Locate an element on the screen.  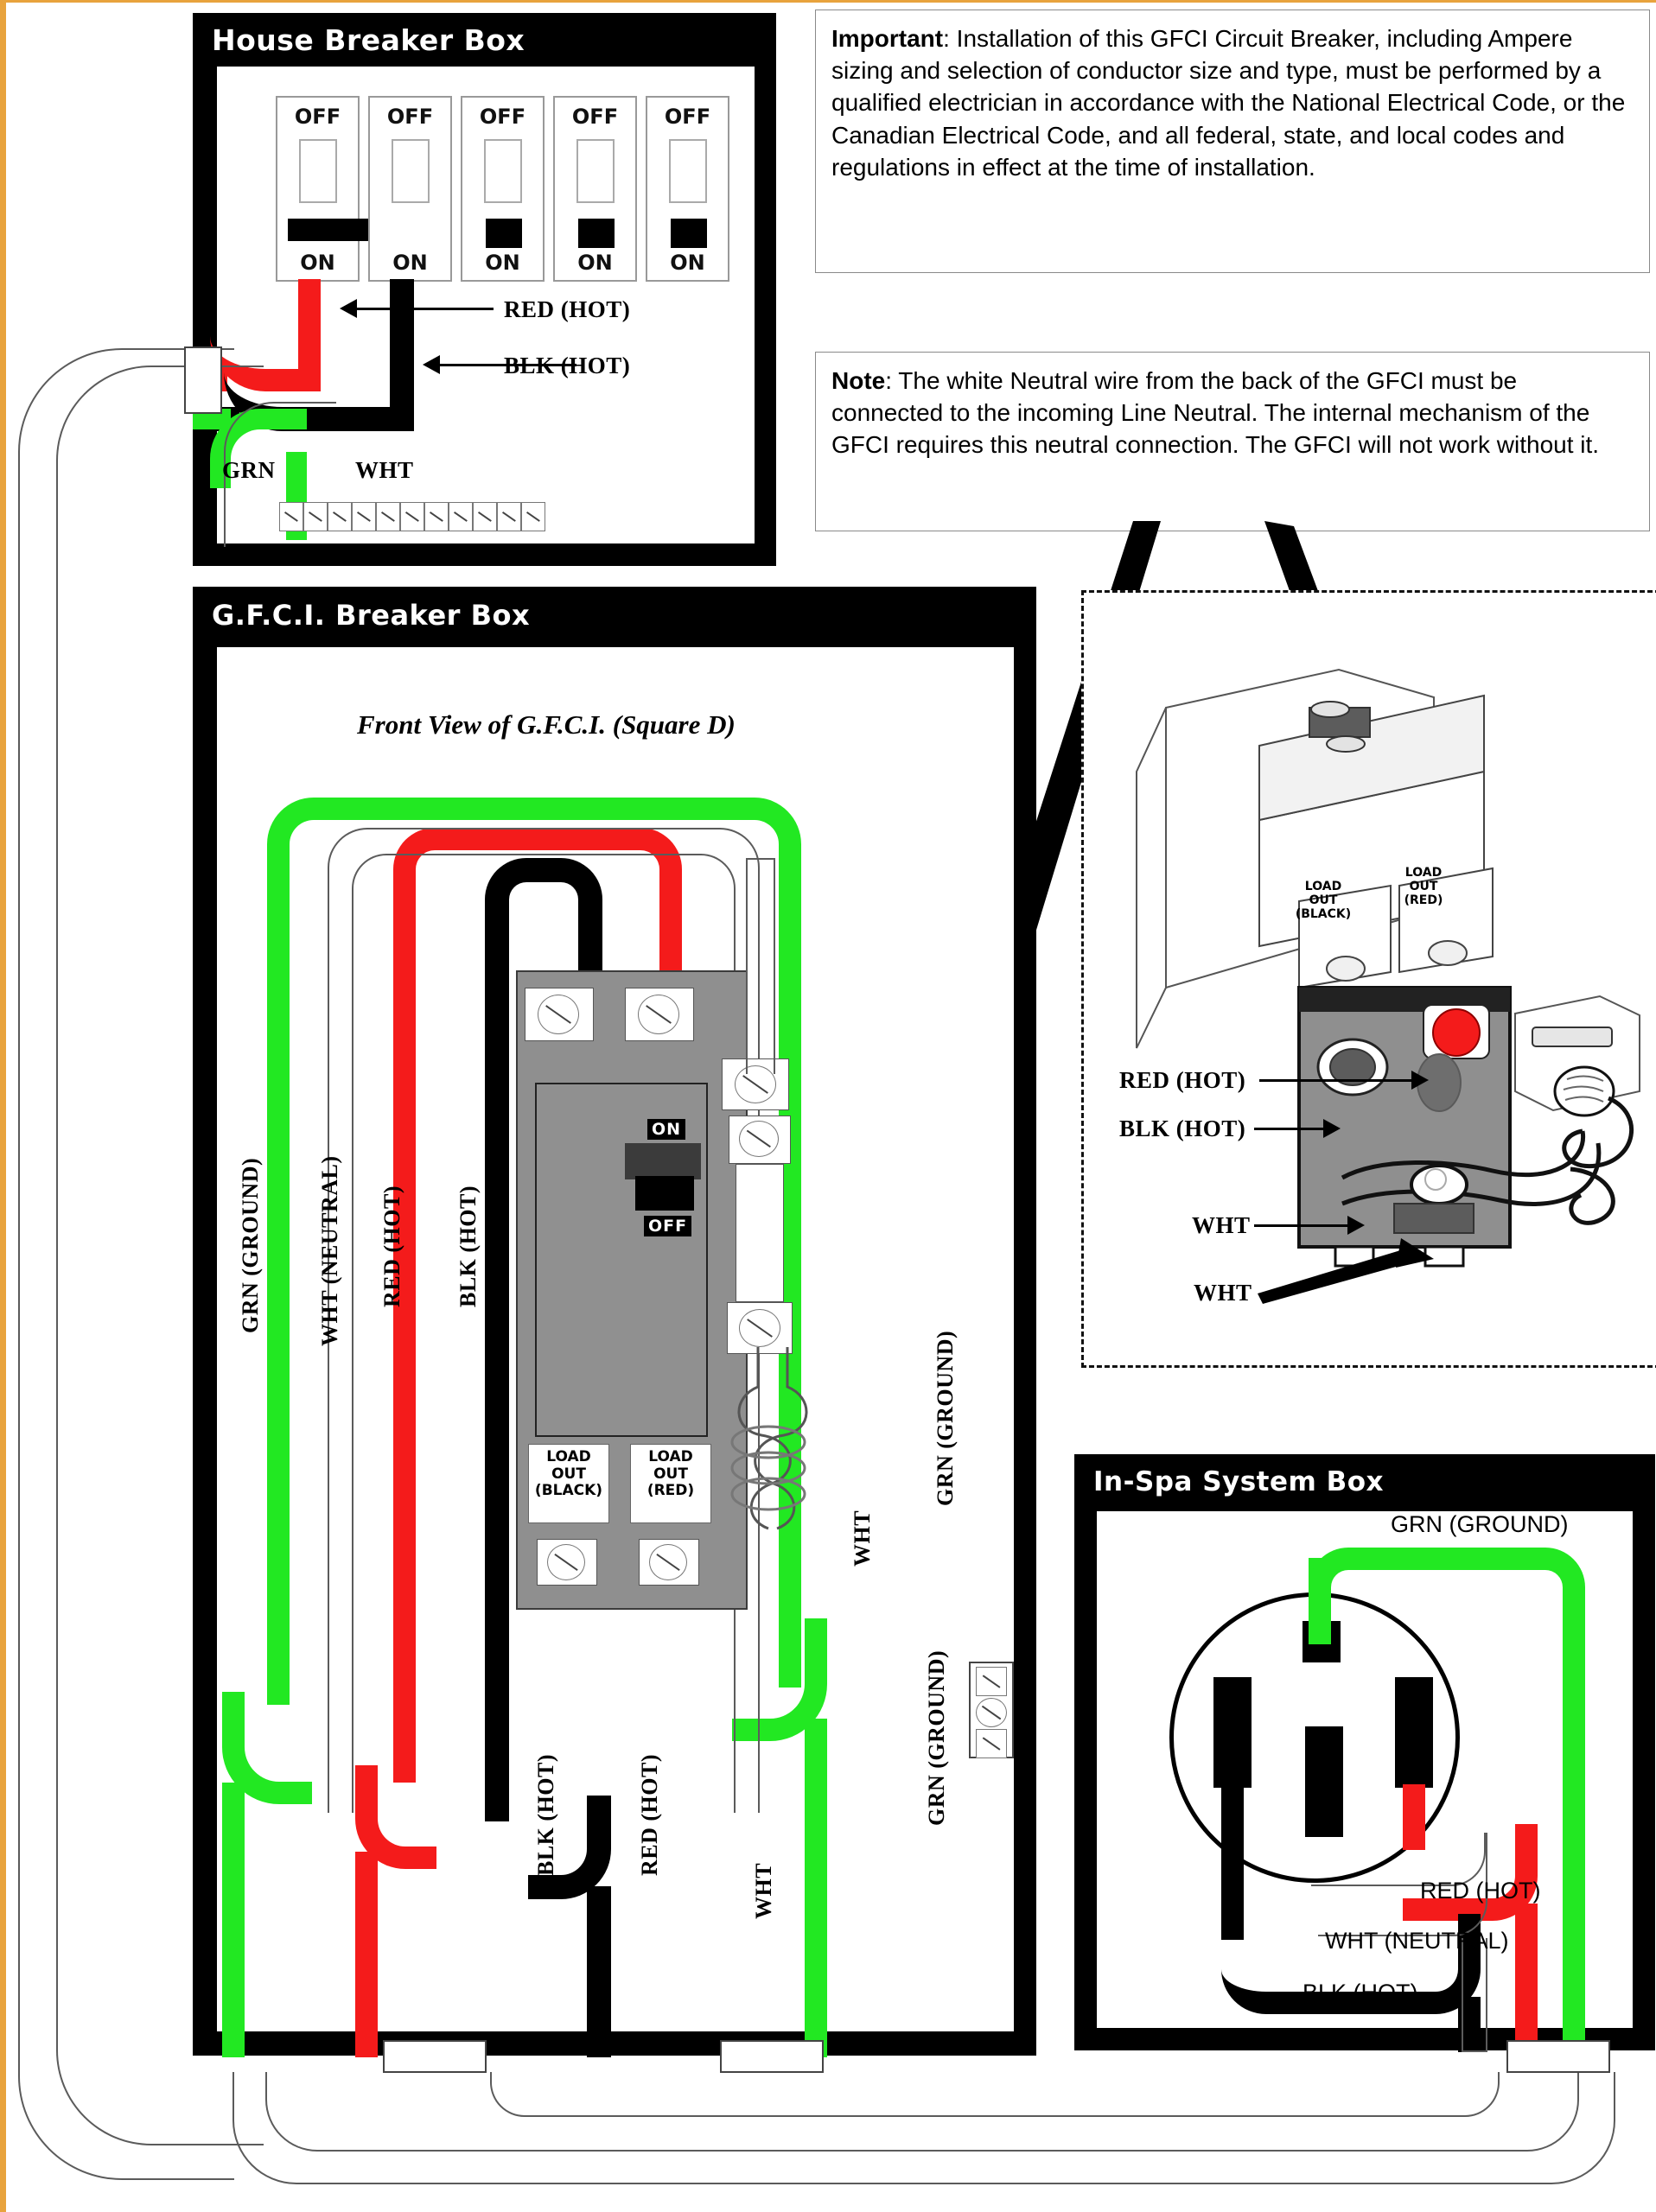
gfci-label-blk-hot-upper: BLK (HOT) is located at coordinates (468, 1246).